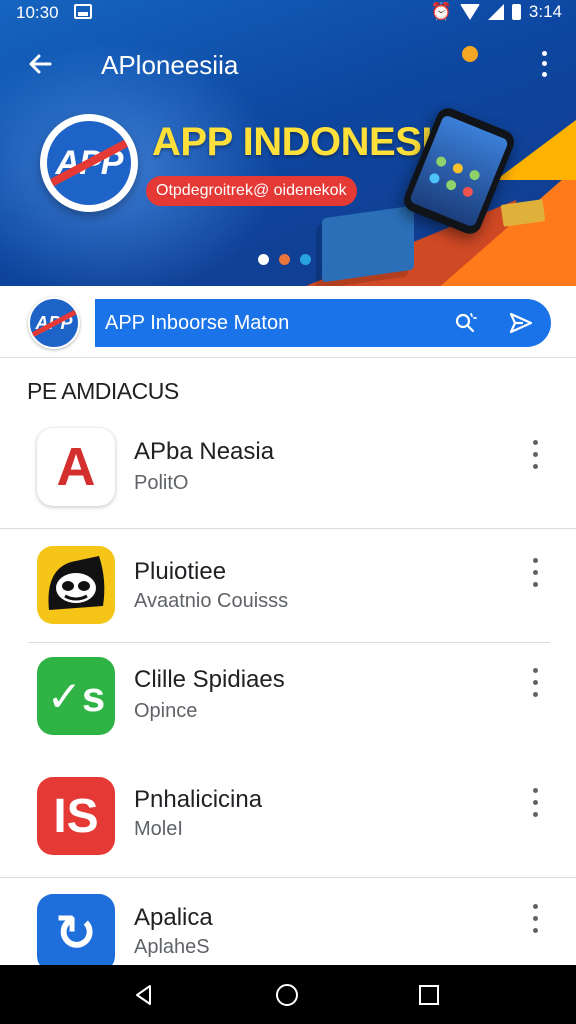  I want to click on status-time-right: 3:14, so click(545, 11).